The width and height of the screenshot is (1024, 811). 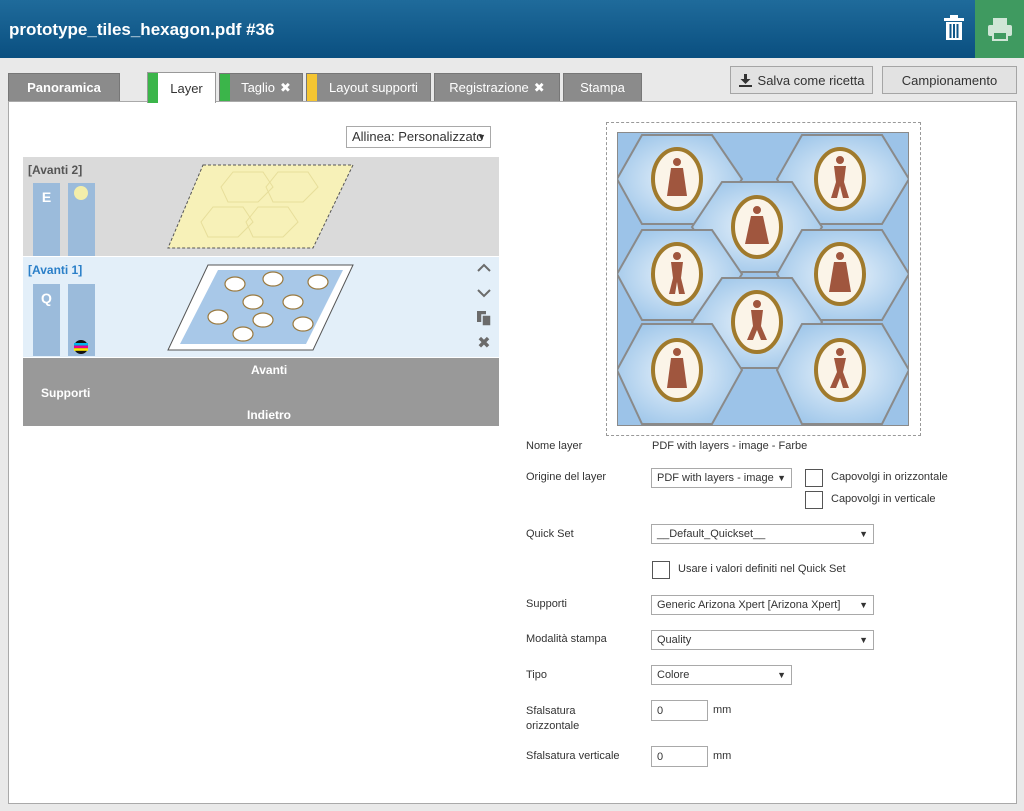 What do you see at coordinates (66, 393) in the screenshot?
I see `supports-label: Supporti` at bounding box center [66, 393].